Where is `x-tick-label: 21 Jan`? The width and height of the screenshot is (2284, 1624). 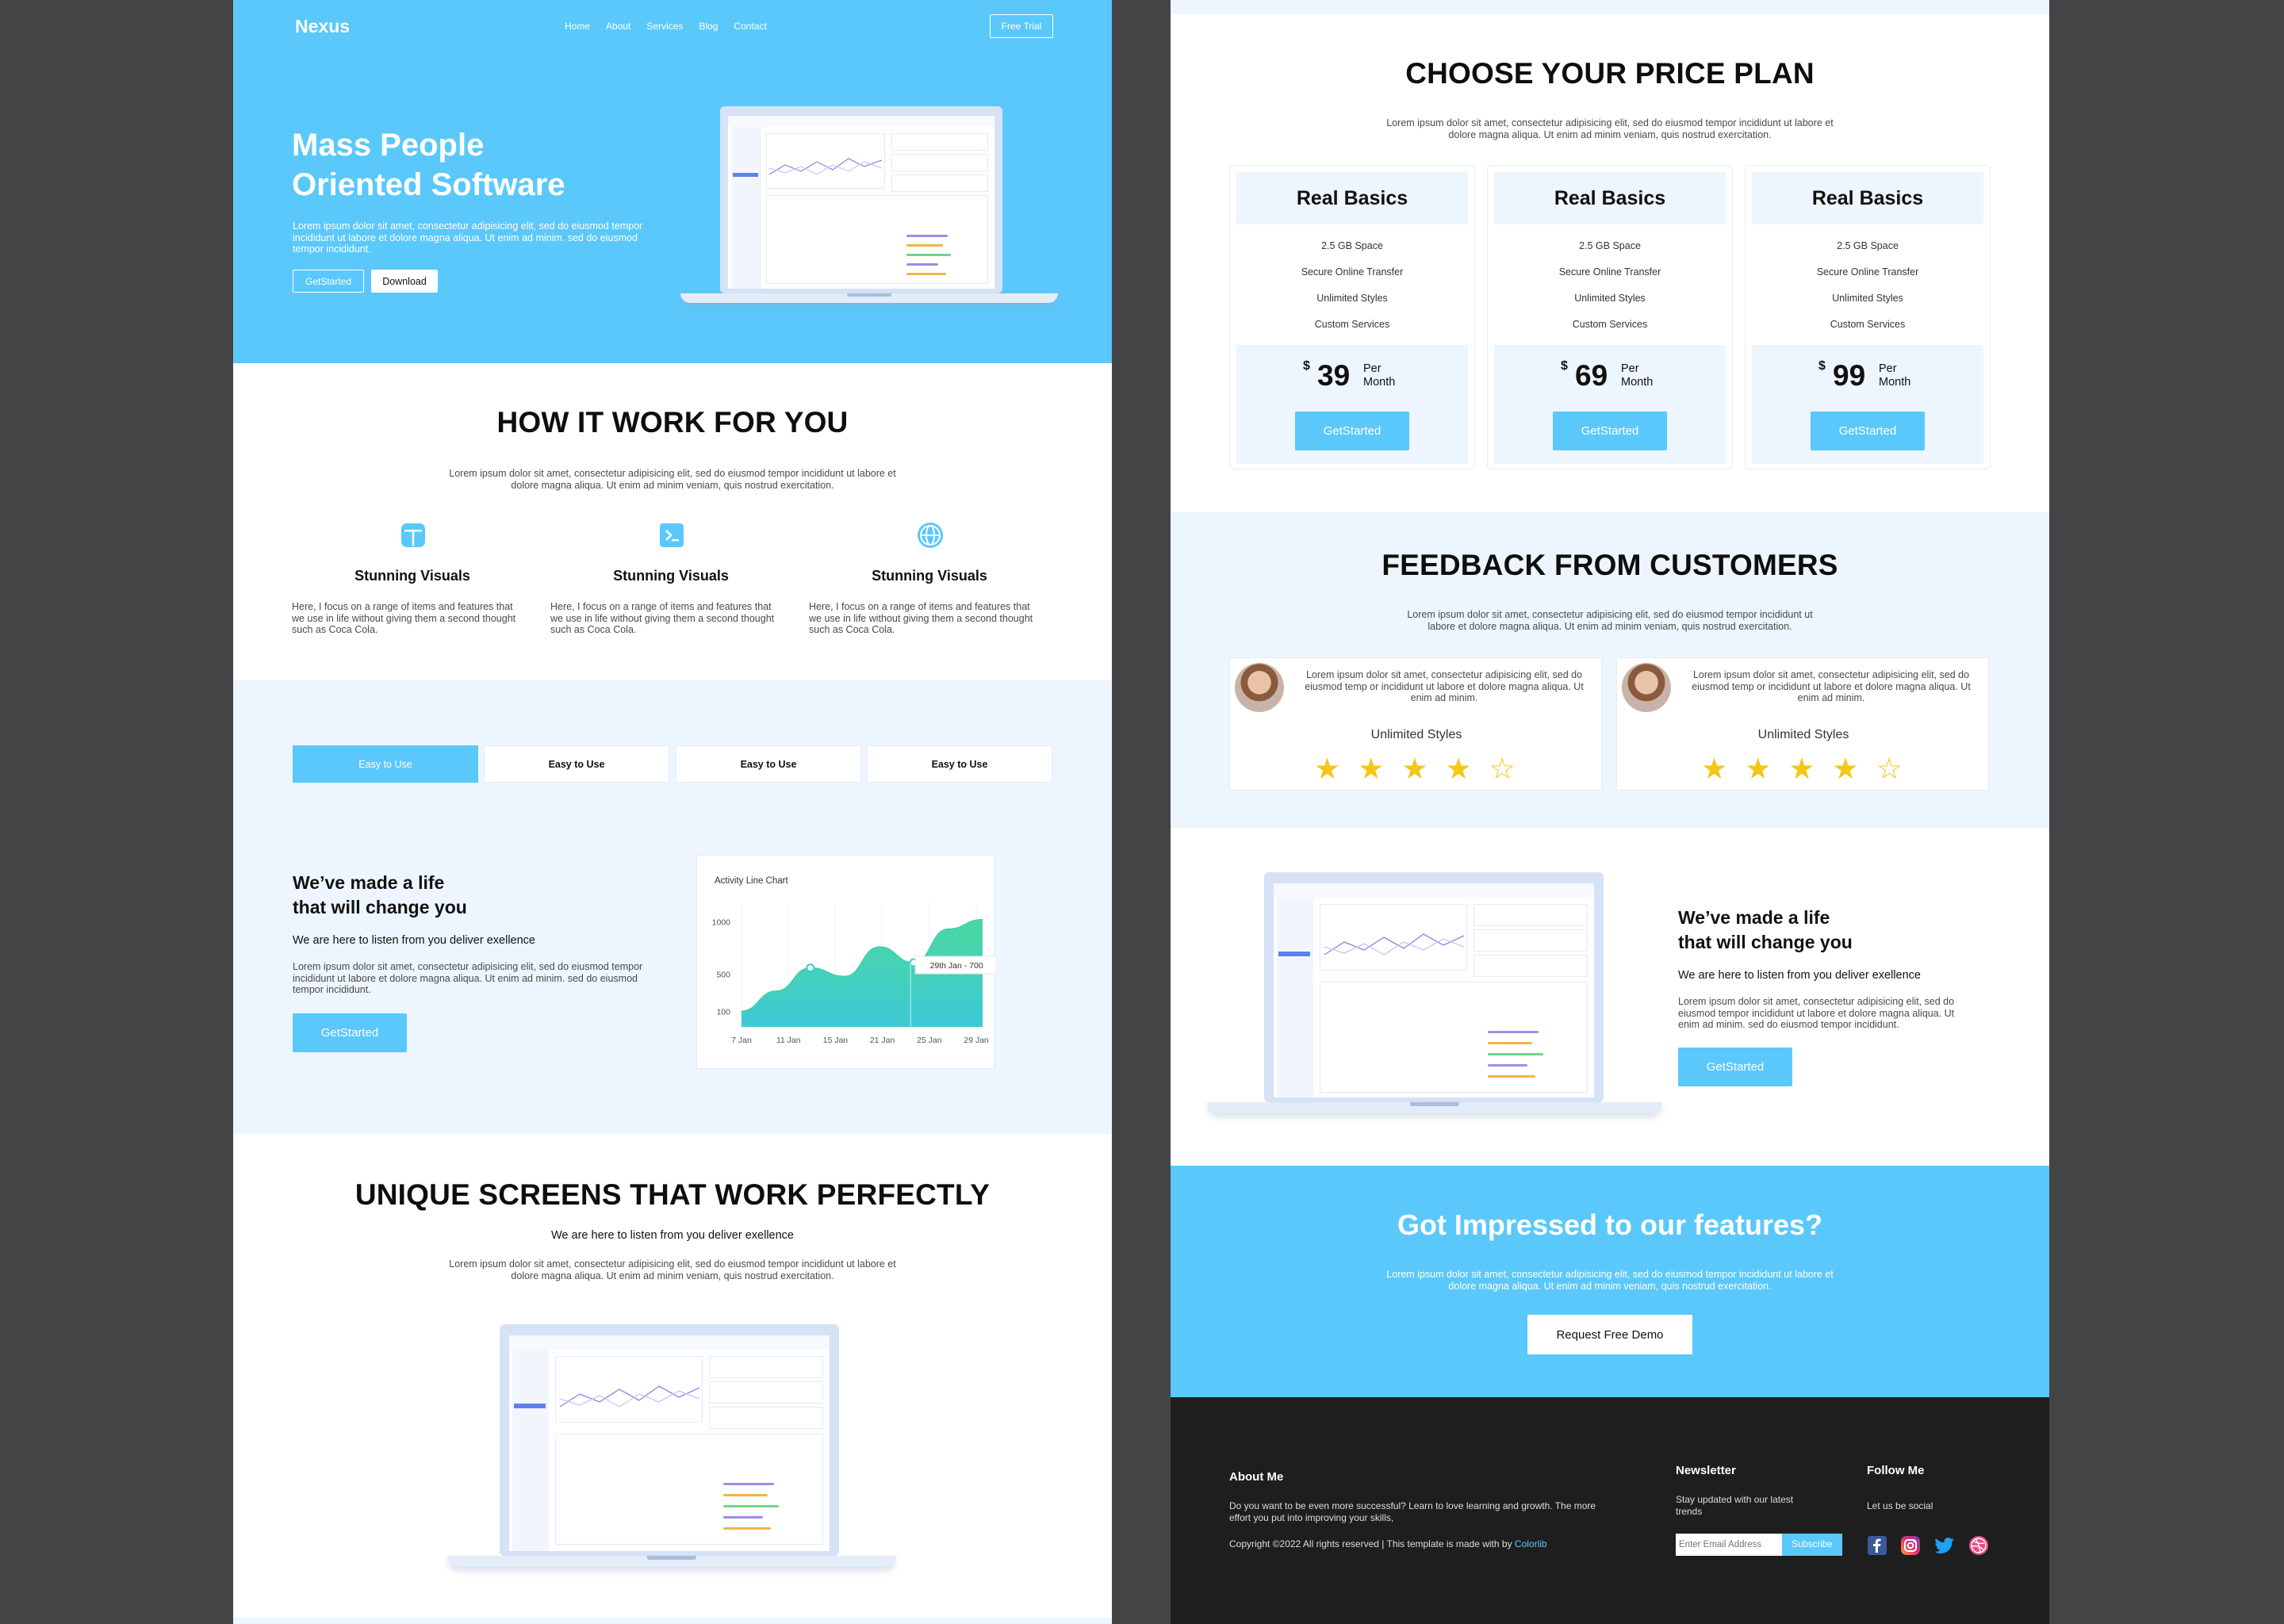 x-tick-label: 21 Jan is located at coordinates (882, 1040).